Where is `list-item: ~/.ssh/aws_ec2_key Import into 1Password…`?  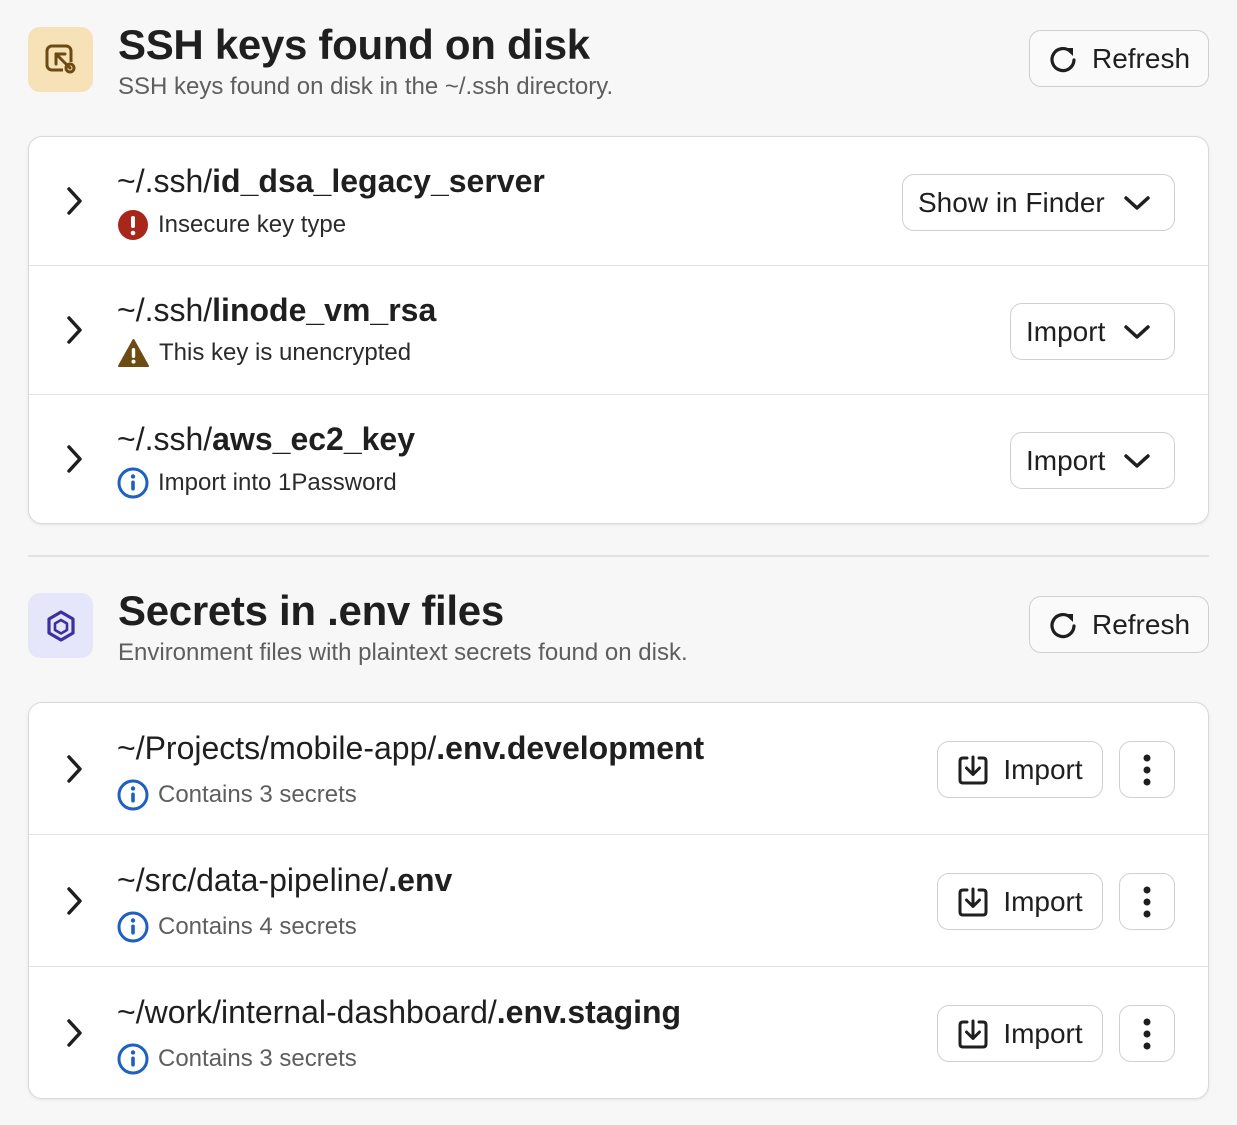
list-item: ~/.ssh/aws_ec2_key Import into 1Password… is located at coordinates (618, 458).